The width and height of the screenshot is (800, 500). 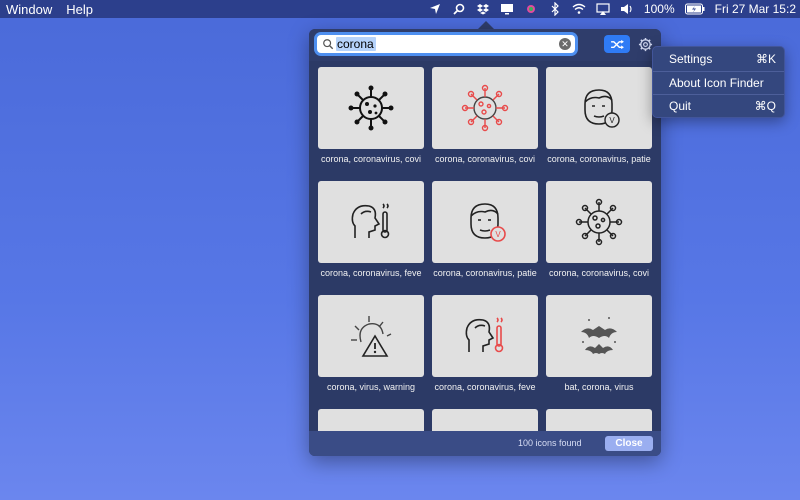 I want to click on icon-card-virus-red, so click(x=485, y=108).